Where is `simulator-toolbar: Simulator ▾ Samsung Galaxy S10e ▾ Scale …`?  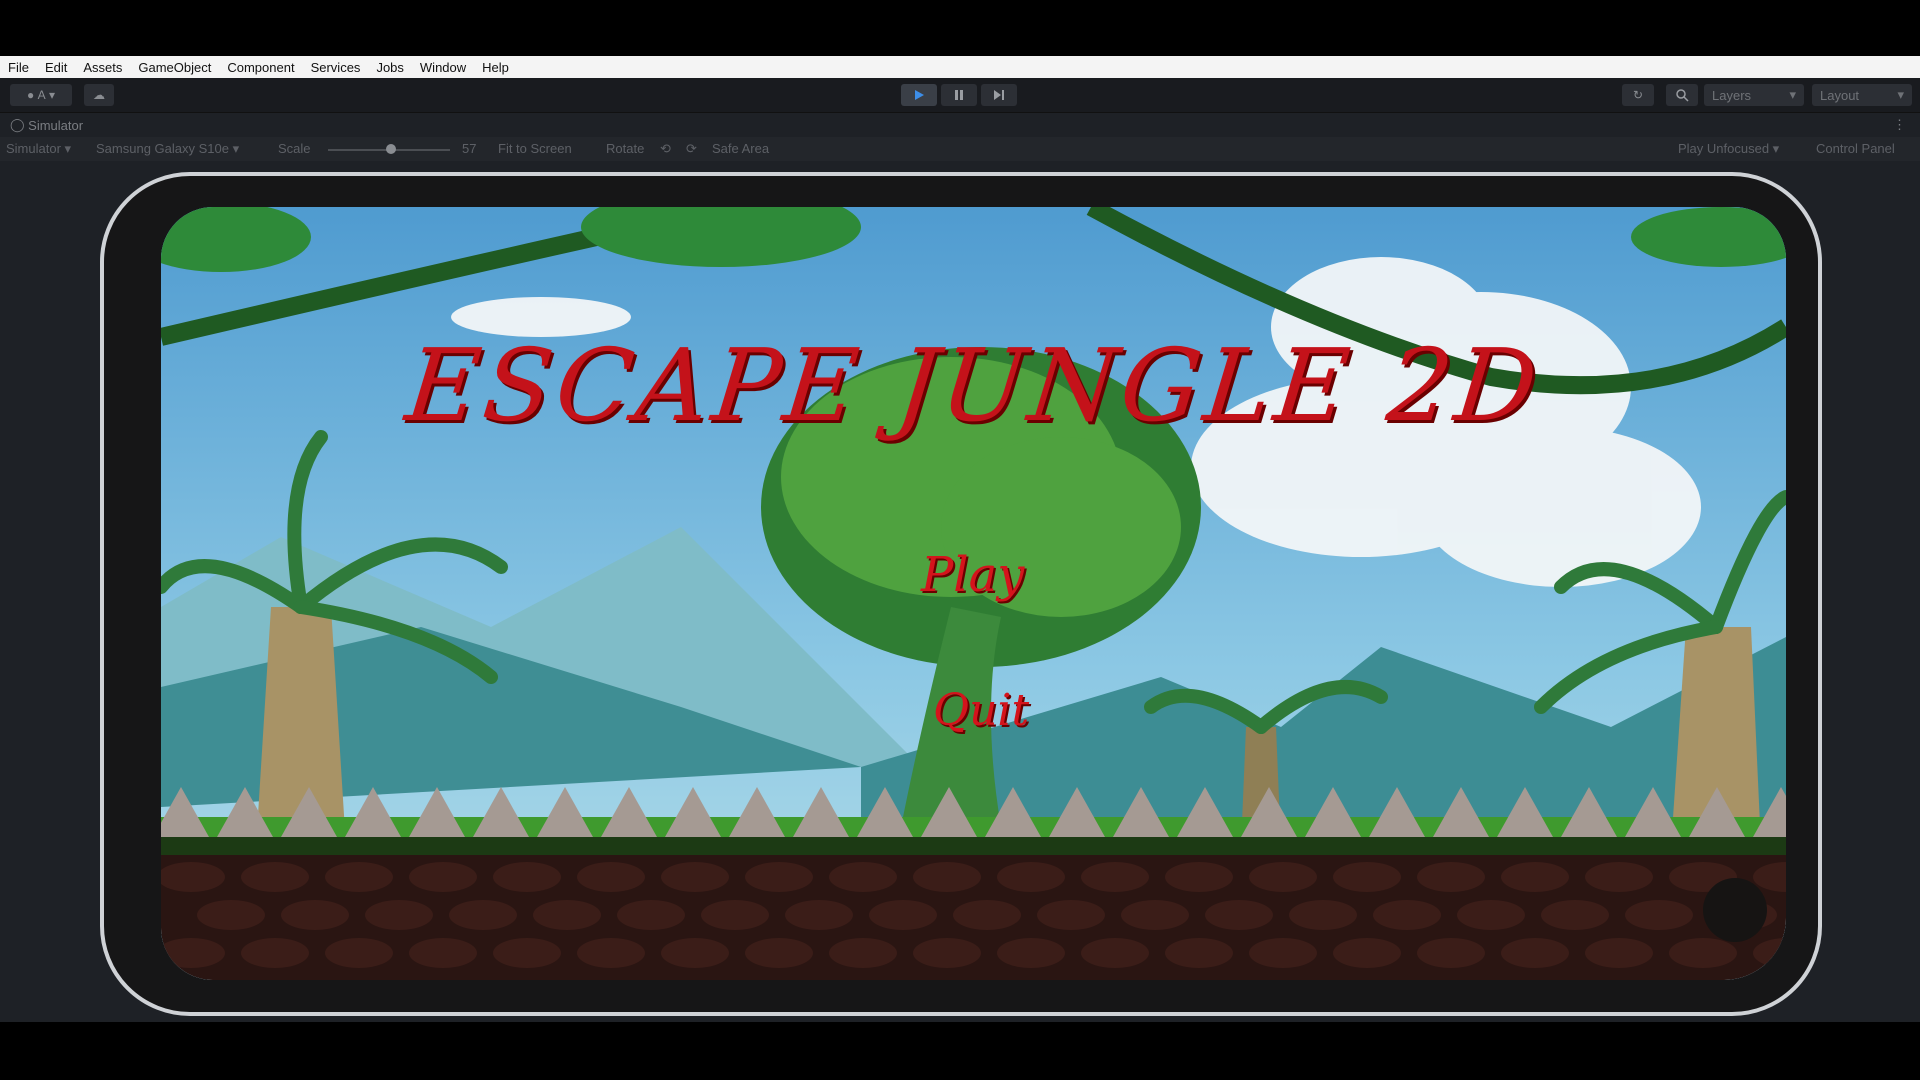
simulator-toolbar: Simulator ▾ Samsung Galaxy S10e ▾ Scale … is located at coordinates (960, 149).